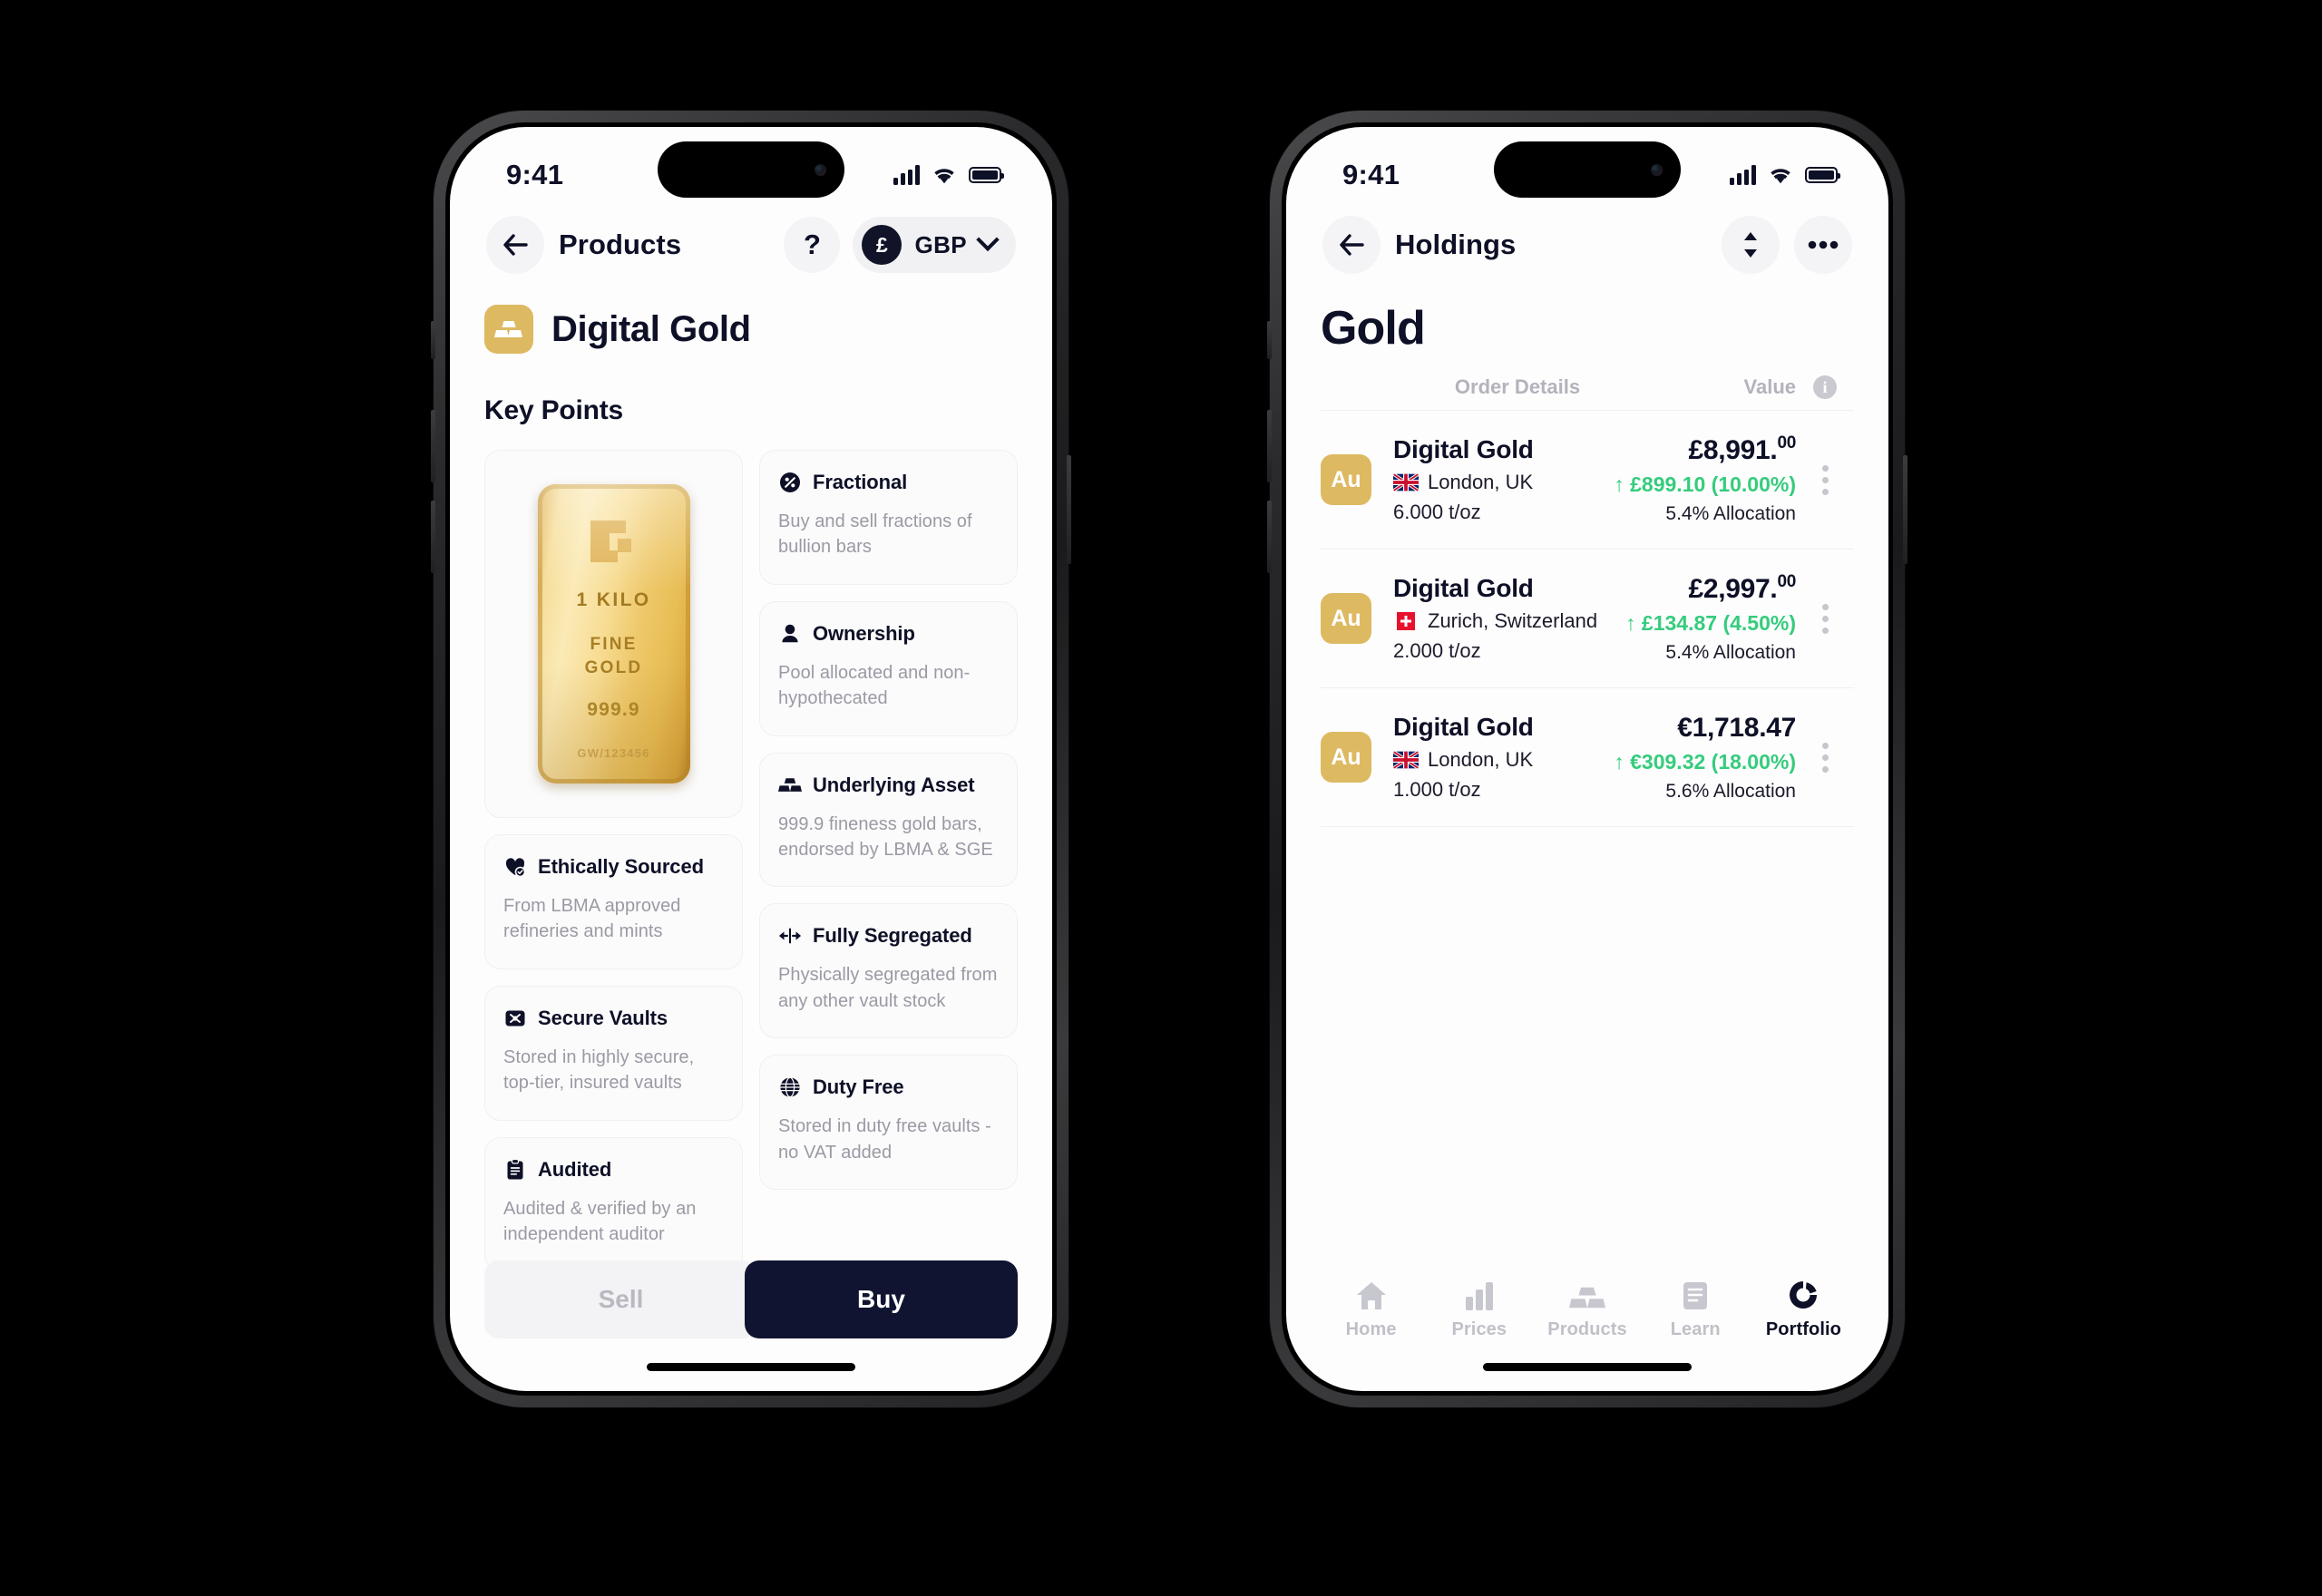 This screenshot has width=2322, height=1596. Describe the element at coordinates (820, 169) in the screenshot. I see `front-camera-icon` at that location.